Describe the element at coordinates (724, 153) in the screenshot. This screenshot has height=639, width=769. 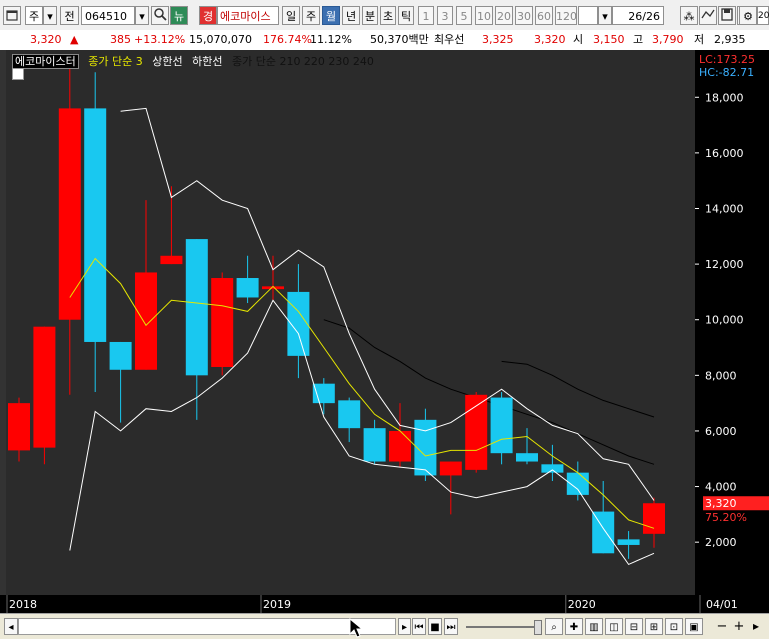
I see `y-tick-label: 16,000` at that location.